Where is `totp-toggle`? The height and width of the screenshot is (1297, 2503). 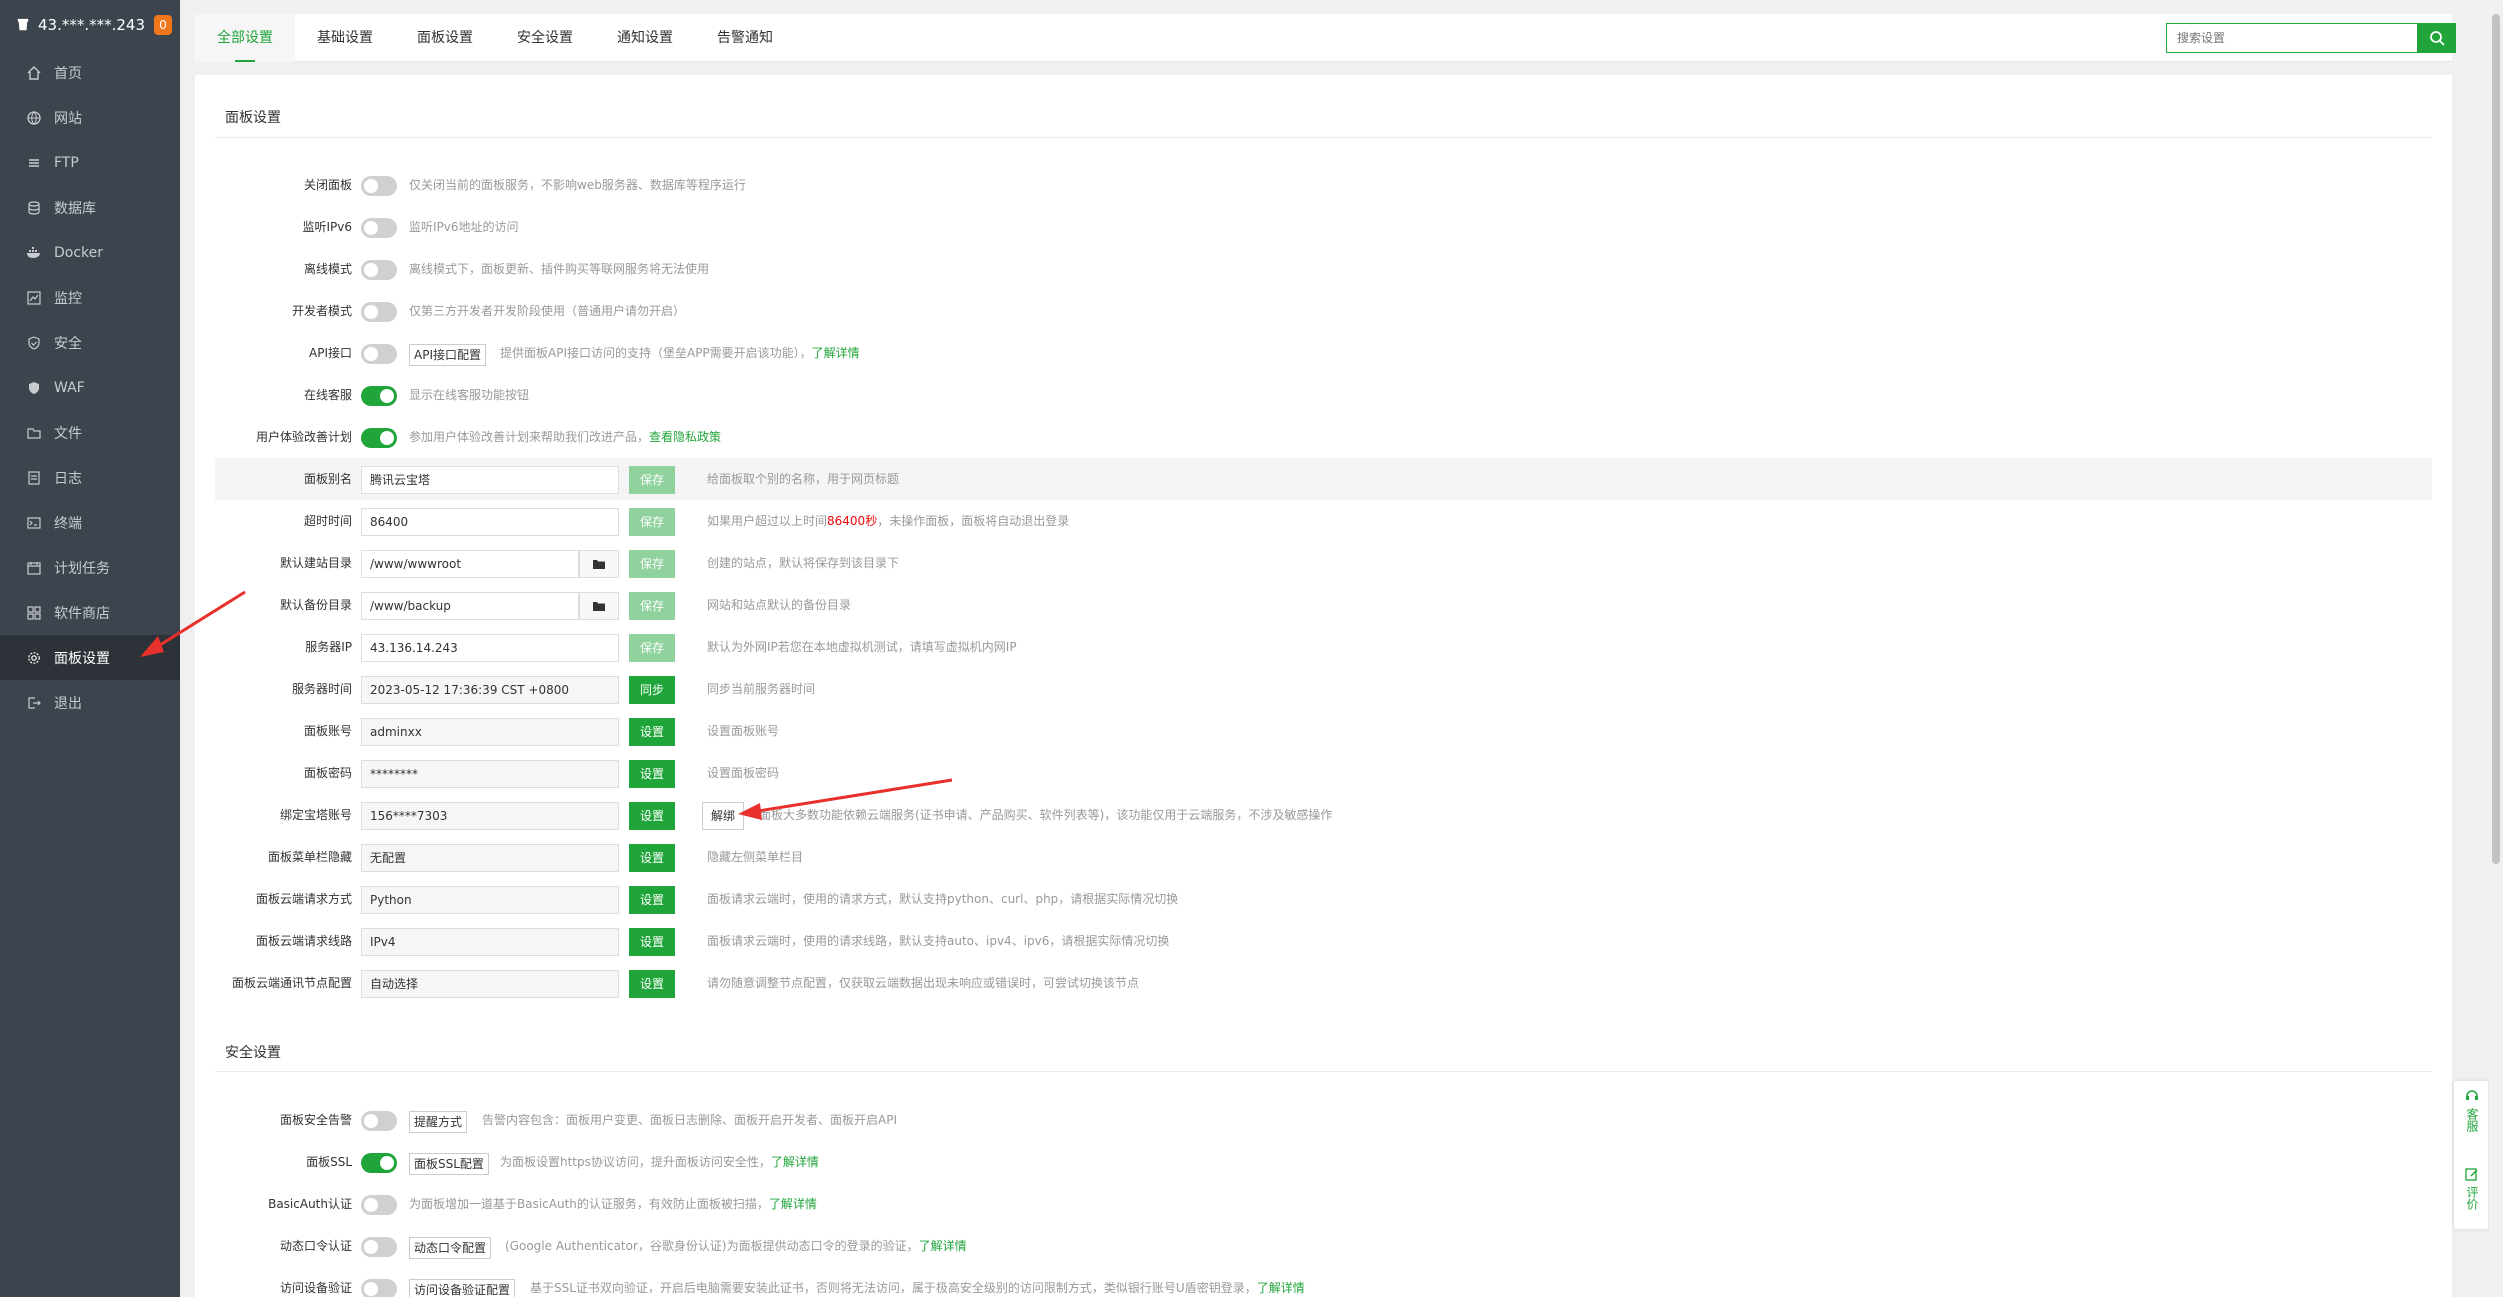
totp-toggle is located at coordinates (379, 1247).